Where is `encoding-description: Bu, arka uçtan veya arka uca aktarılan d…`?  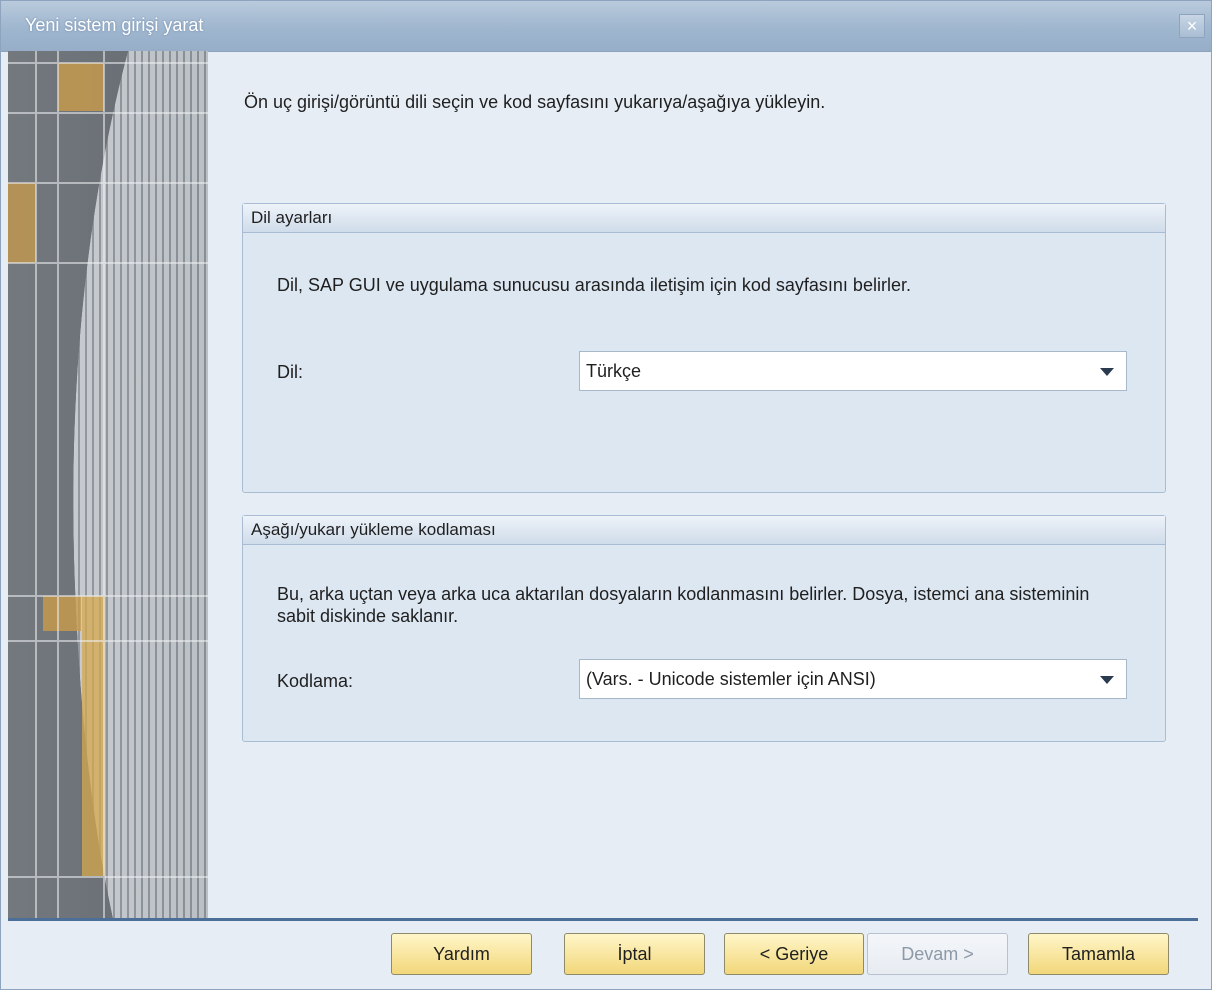
encoding-description: Bu, arka uçtan veya arka uca aktarılan d… is located at coordinates (683, 605).